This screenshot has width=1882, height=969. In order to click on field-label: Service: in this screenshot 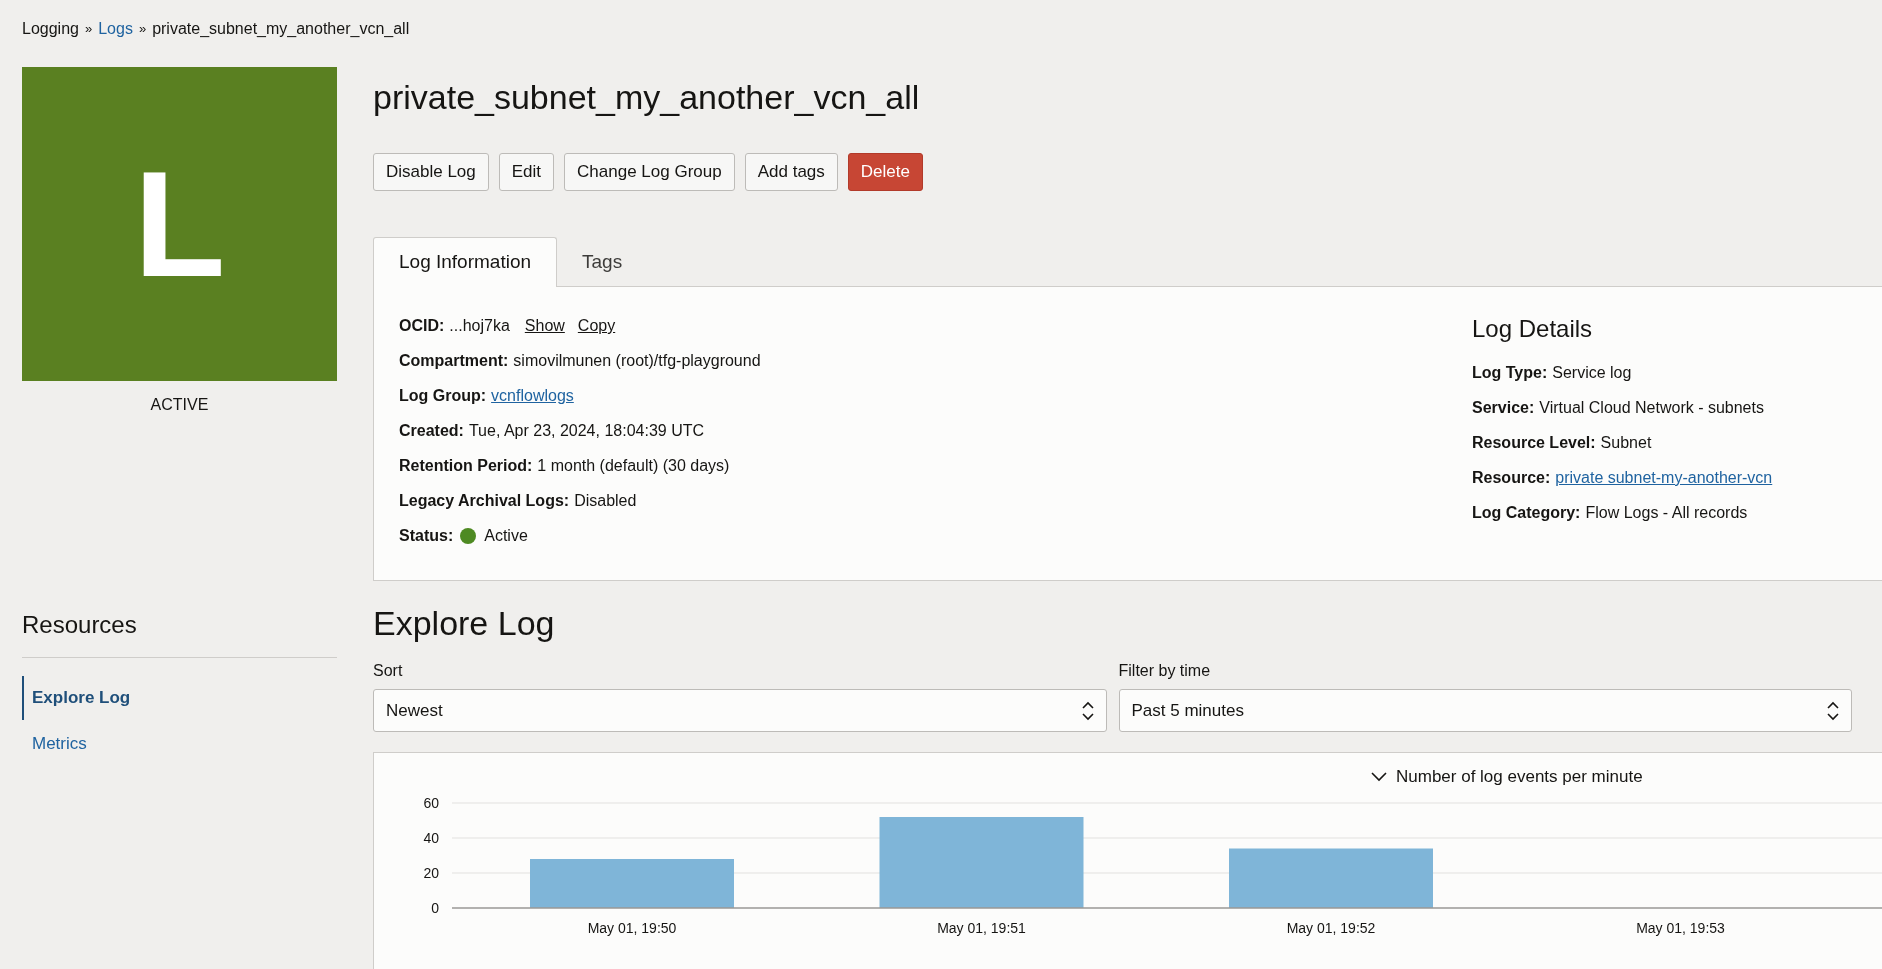, I will do `click(1503, 408)`.